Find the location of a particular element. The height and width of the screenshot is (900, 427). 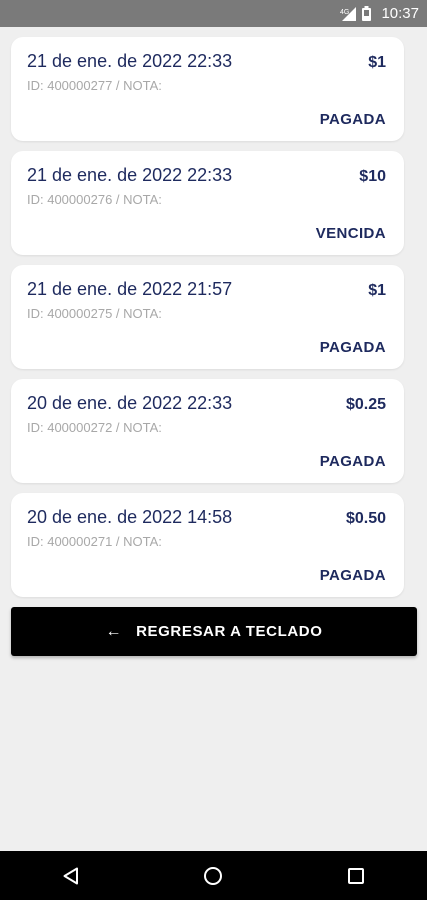

invoice-date: 21 de ene. de 2022 21:57 is located at coordinates (130, 289).